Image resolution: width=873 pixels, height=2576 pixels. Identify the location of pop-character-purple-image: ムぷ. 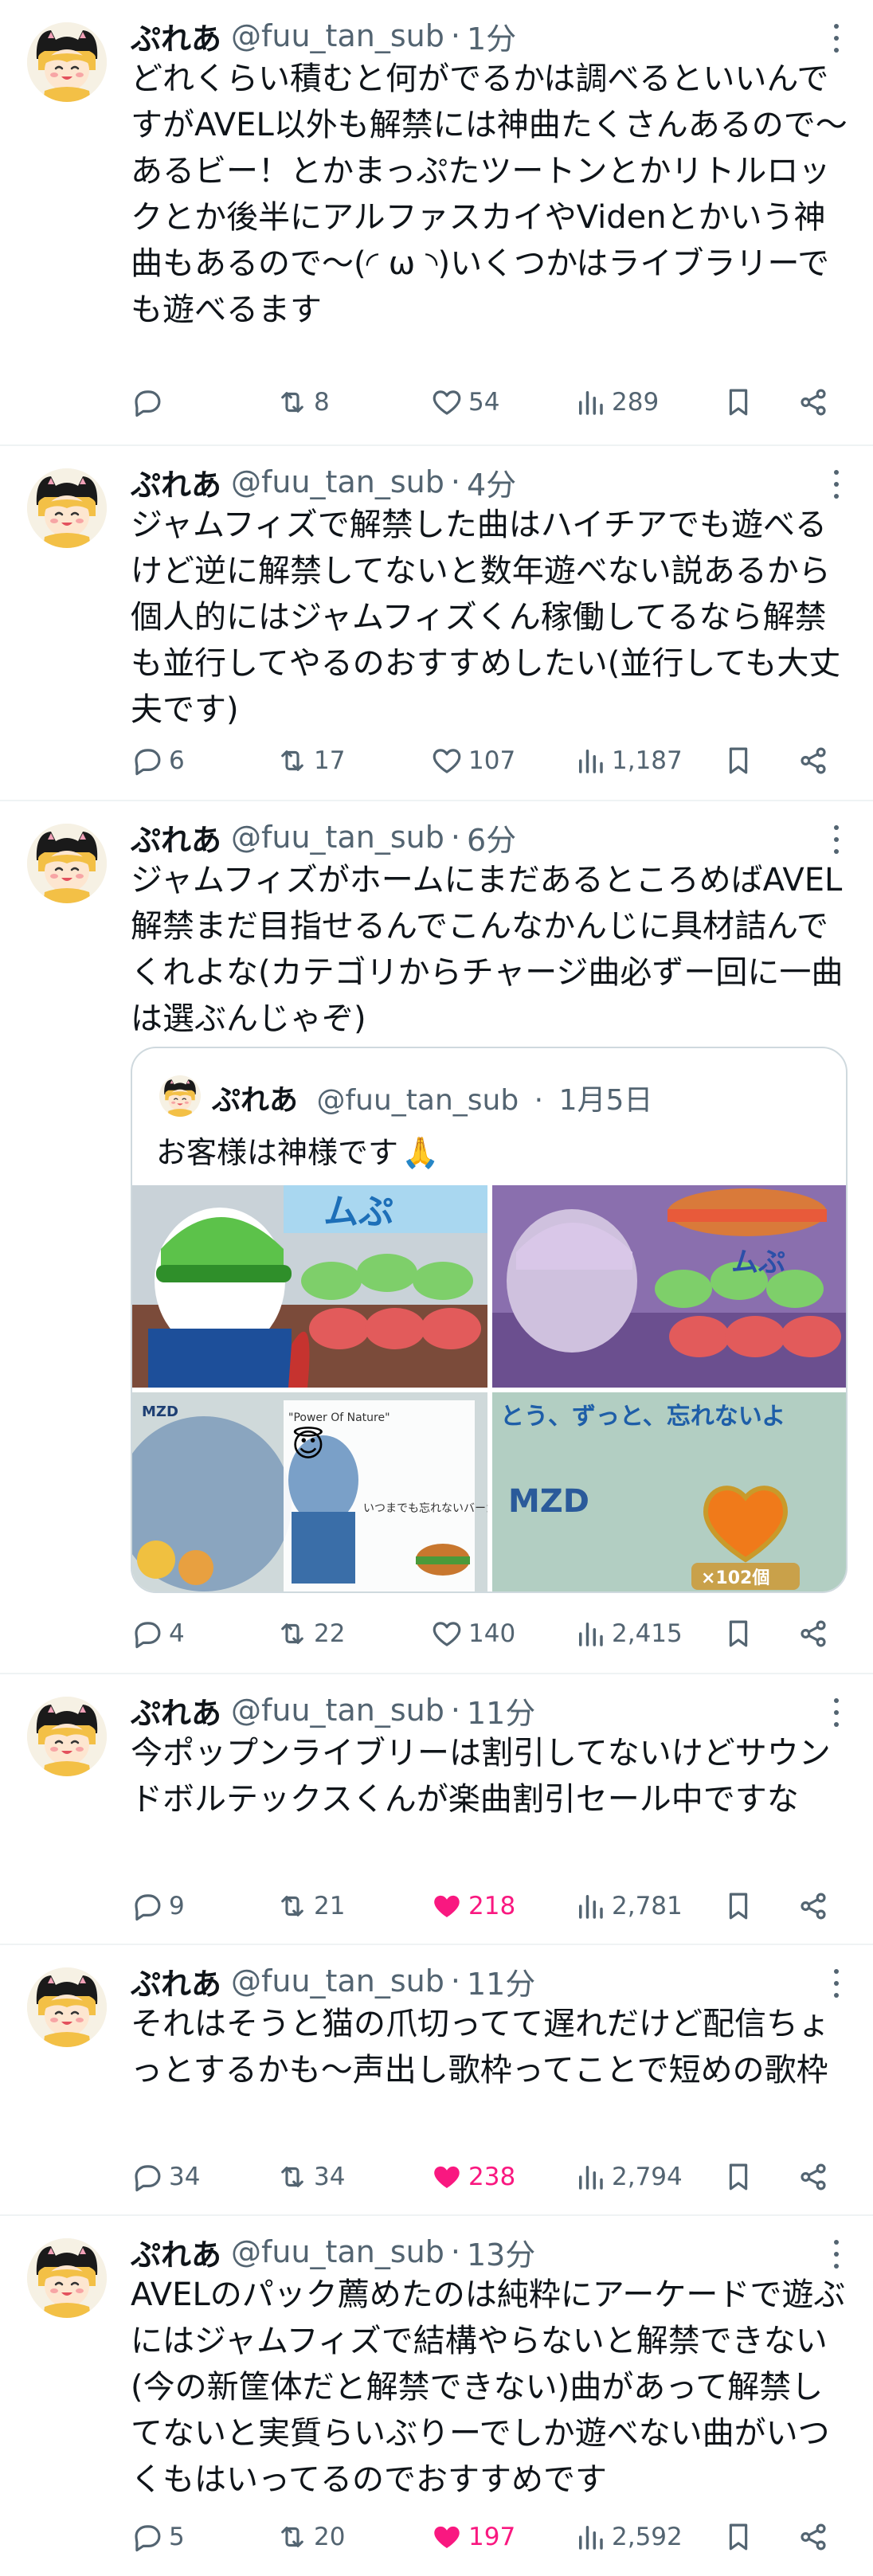
(669, 1286).